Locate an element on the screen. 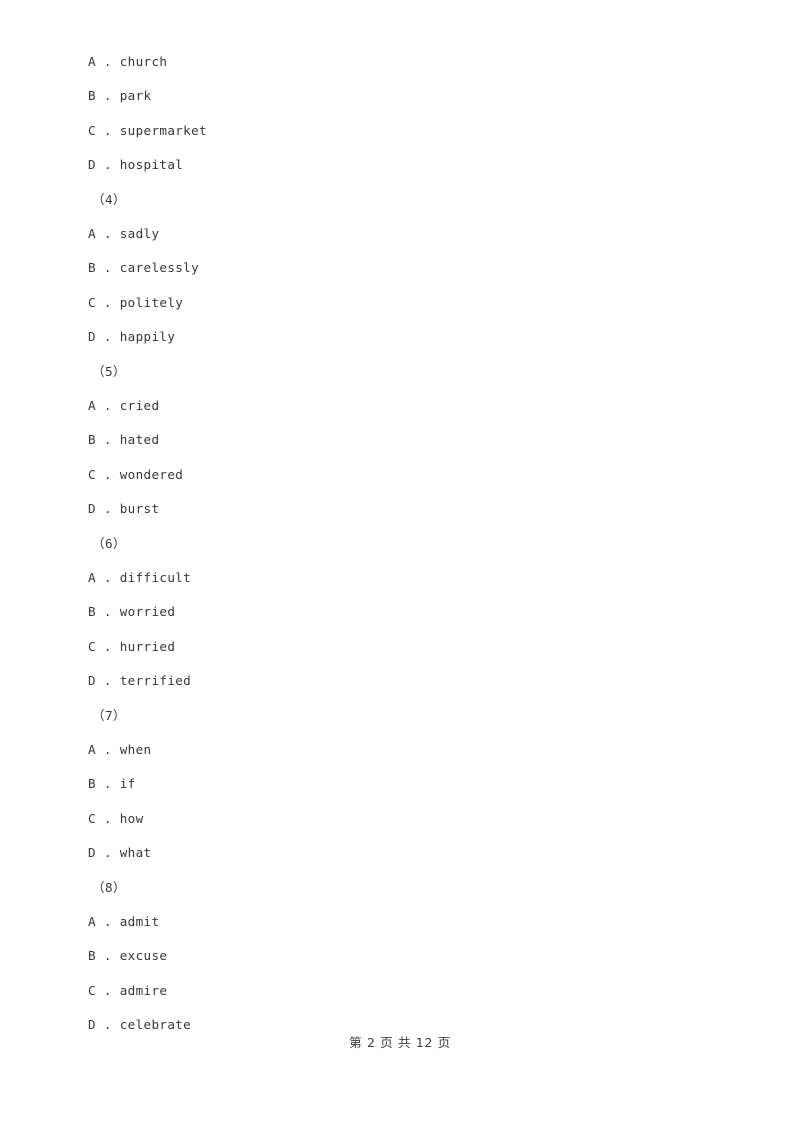 Image resolution: width=800 pixels, height=1132 pixels. answer-option: C . politely is located at coordinates (136, 302).